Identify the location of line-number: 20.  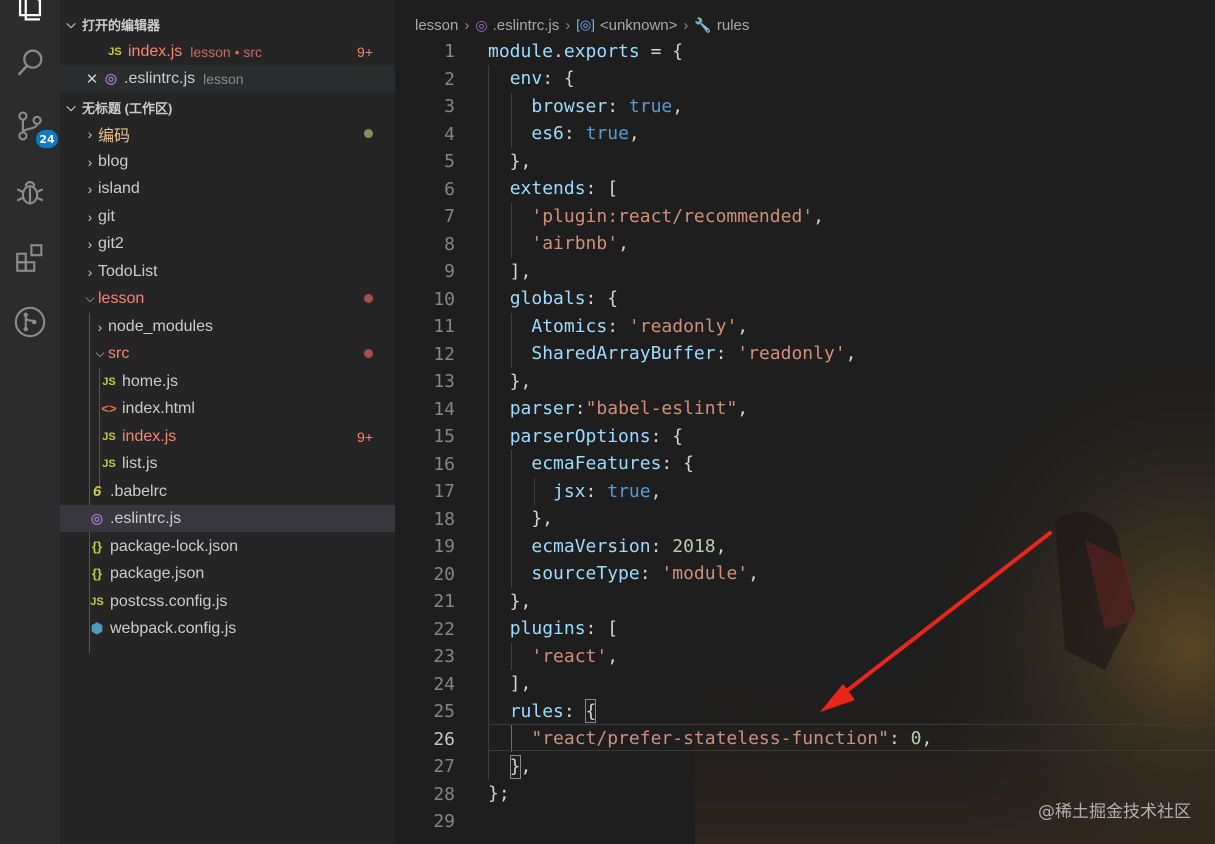
(444, 574).